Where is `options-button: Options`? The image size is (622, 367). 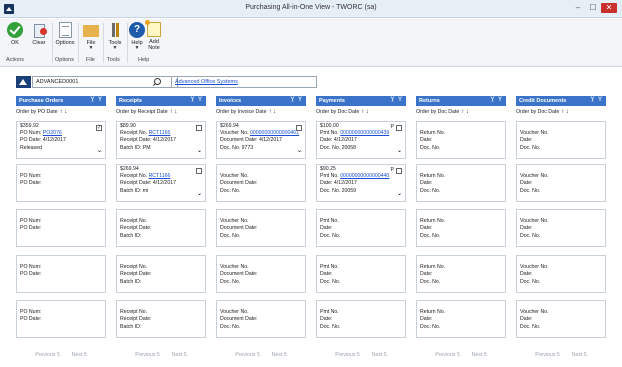 options-button: Options is located at coordinates (65, 34).